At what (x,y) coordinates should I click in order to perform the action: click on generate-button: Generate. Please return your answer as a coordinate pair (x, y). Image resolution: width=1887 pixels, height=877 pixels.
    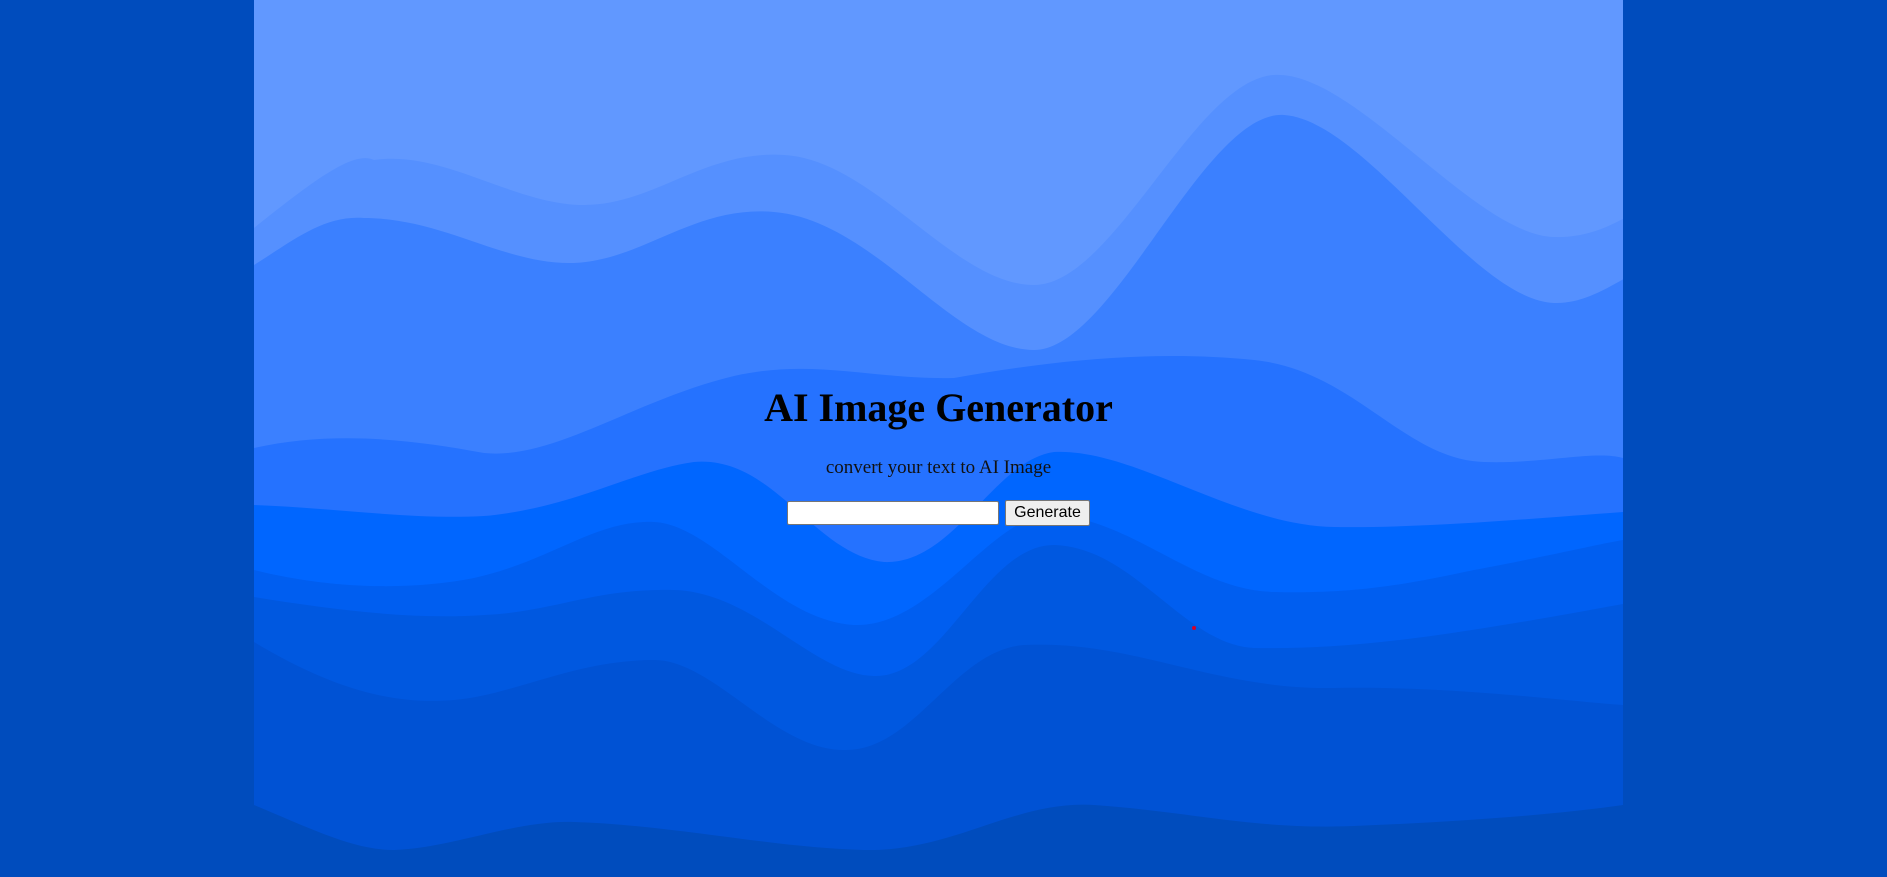
    Looking at the image, I should click on (1047, 513).